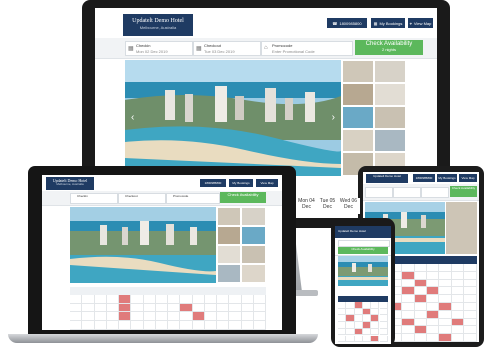  Describe the element at coordinates (387, 178) in the screenshot. I see `hotel-logo: Updatelt Demo Hotel` at that location.